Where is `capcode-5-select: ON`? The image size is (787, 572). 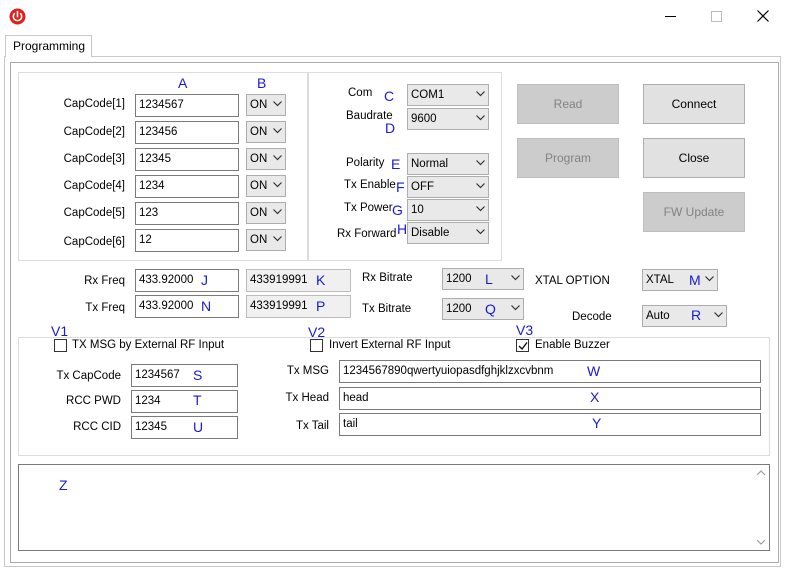 capcode-5-select: ON is located at coordinates (266, 213).